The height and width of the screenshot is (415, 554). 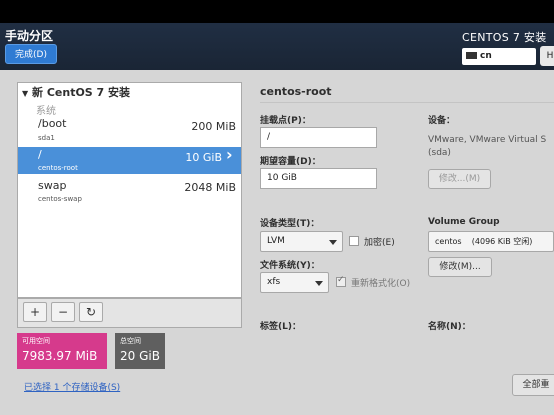 I want to click on total-space-value: 20 GiB, so click(x=140, y=356).